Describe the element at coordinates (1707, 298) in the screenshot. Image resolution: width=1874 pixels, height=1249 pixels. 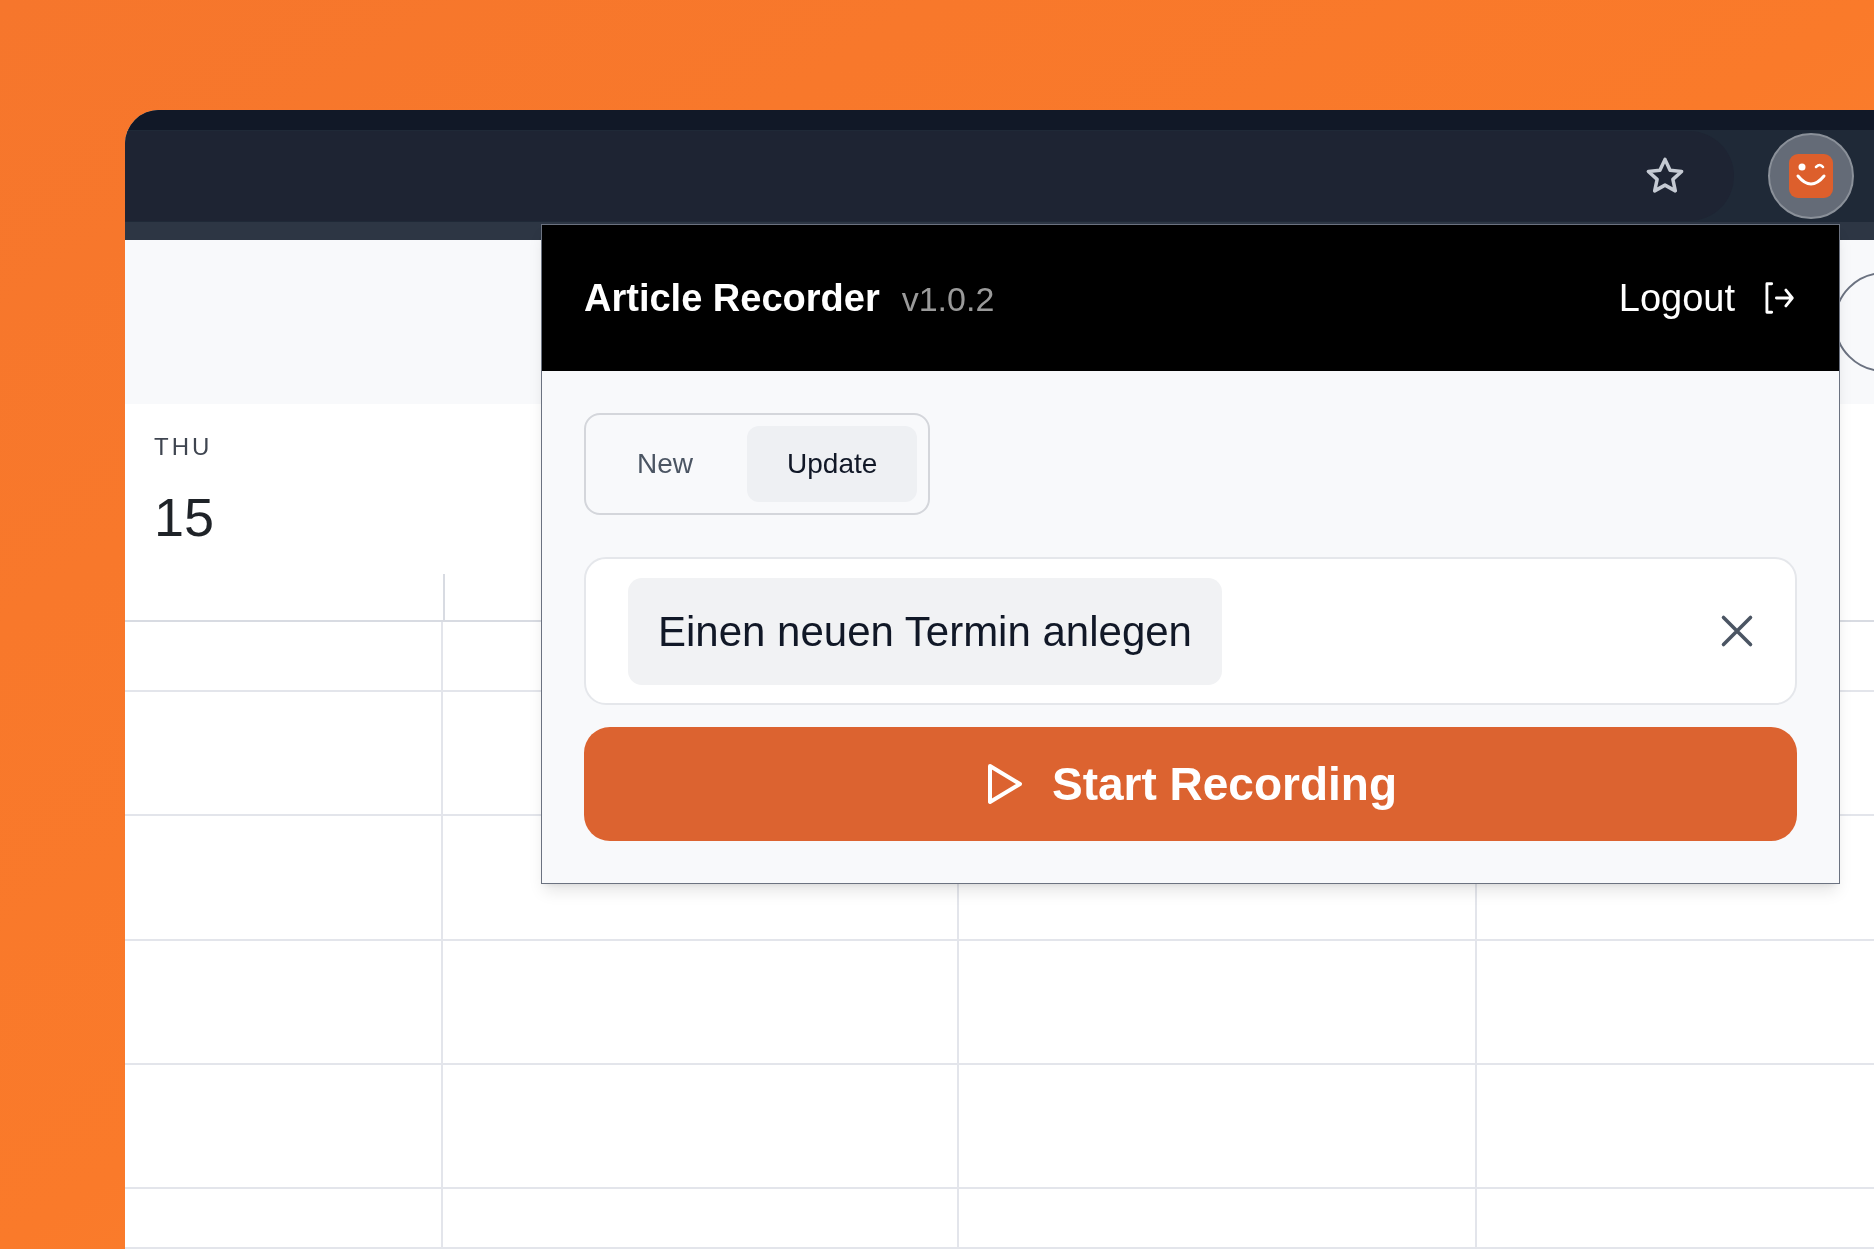
I see `logout-button: Logout` at that location.